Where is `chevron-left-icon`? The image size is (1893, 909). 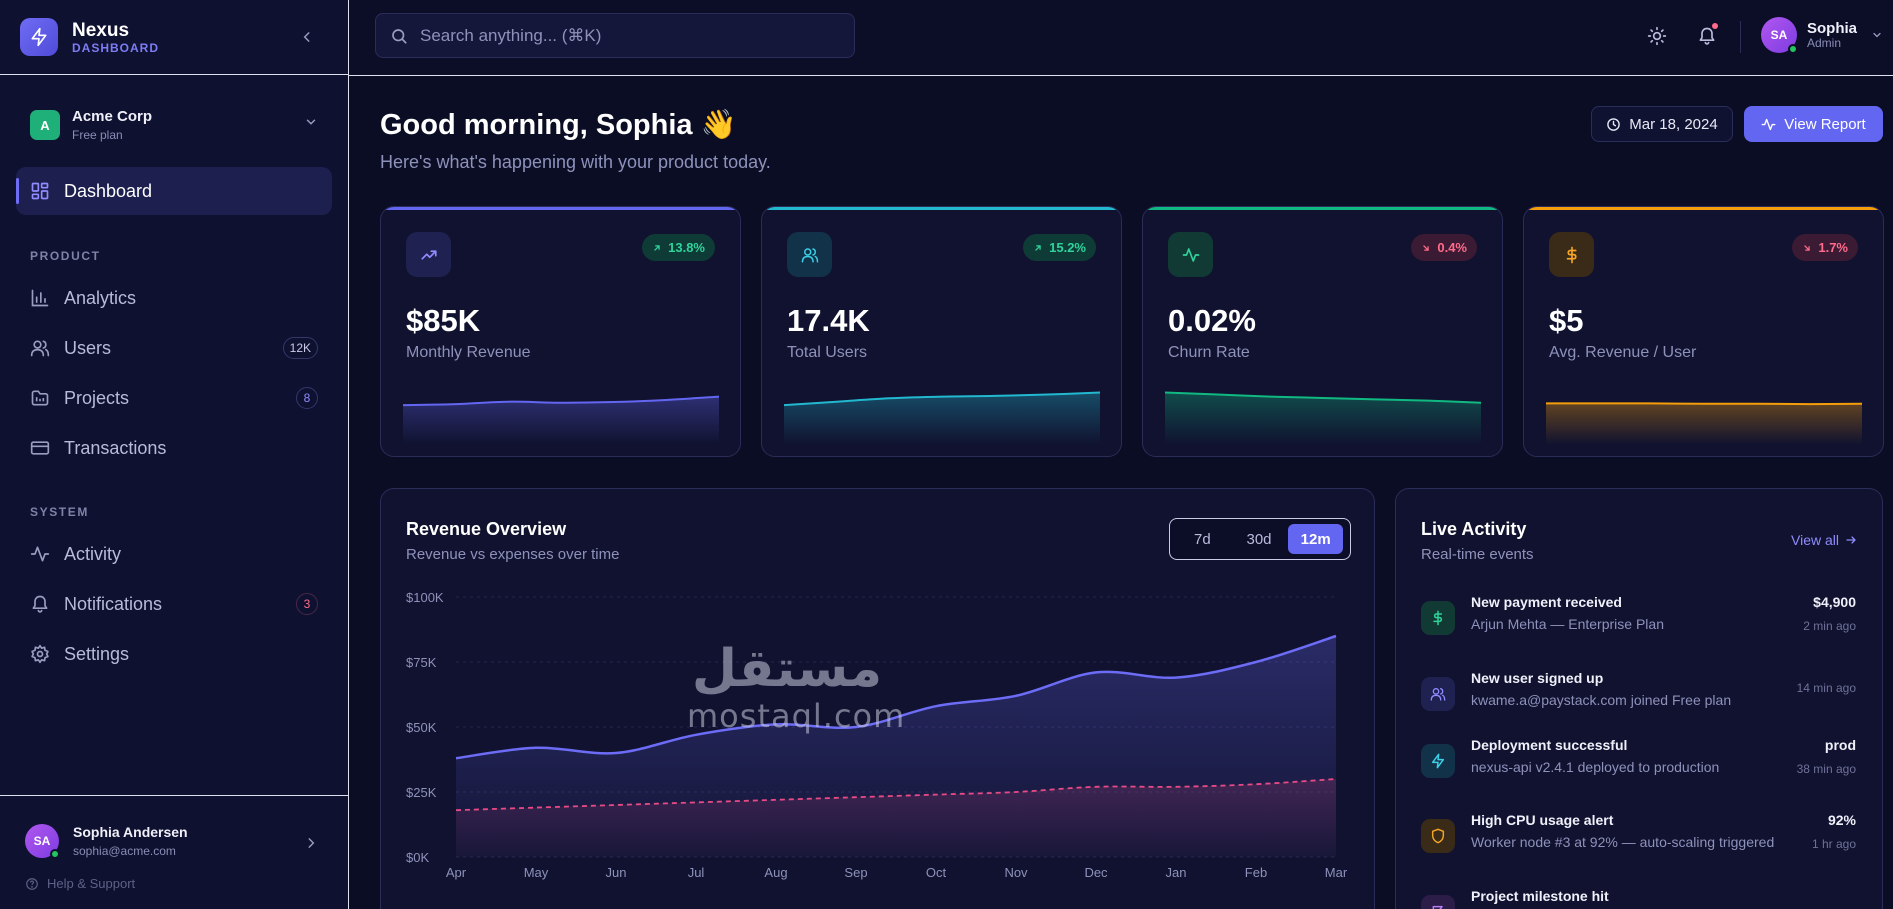 chevron-left-icon is located at coordinates (306, 37).